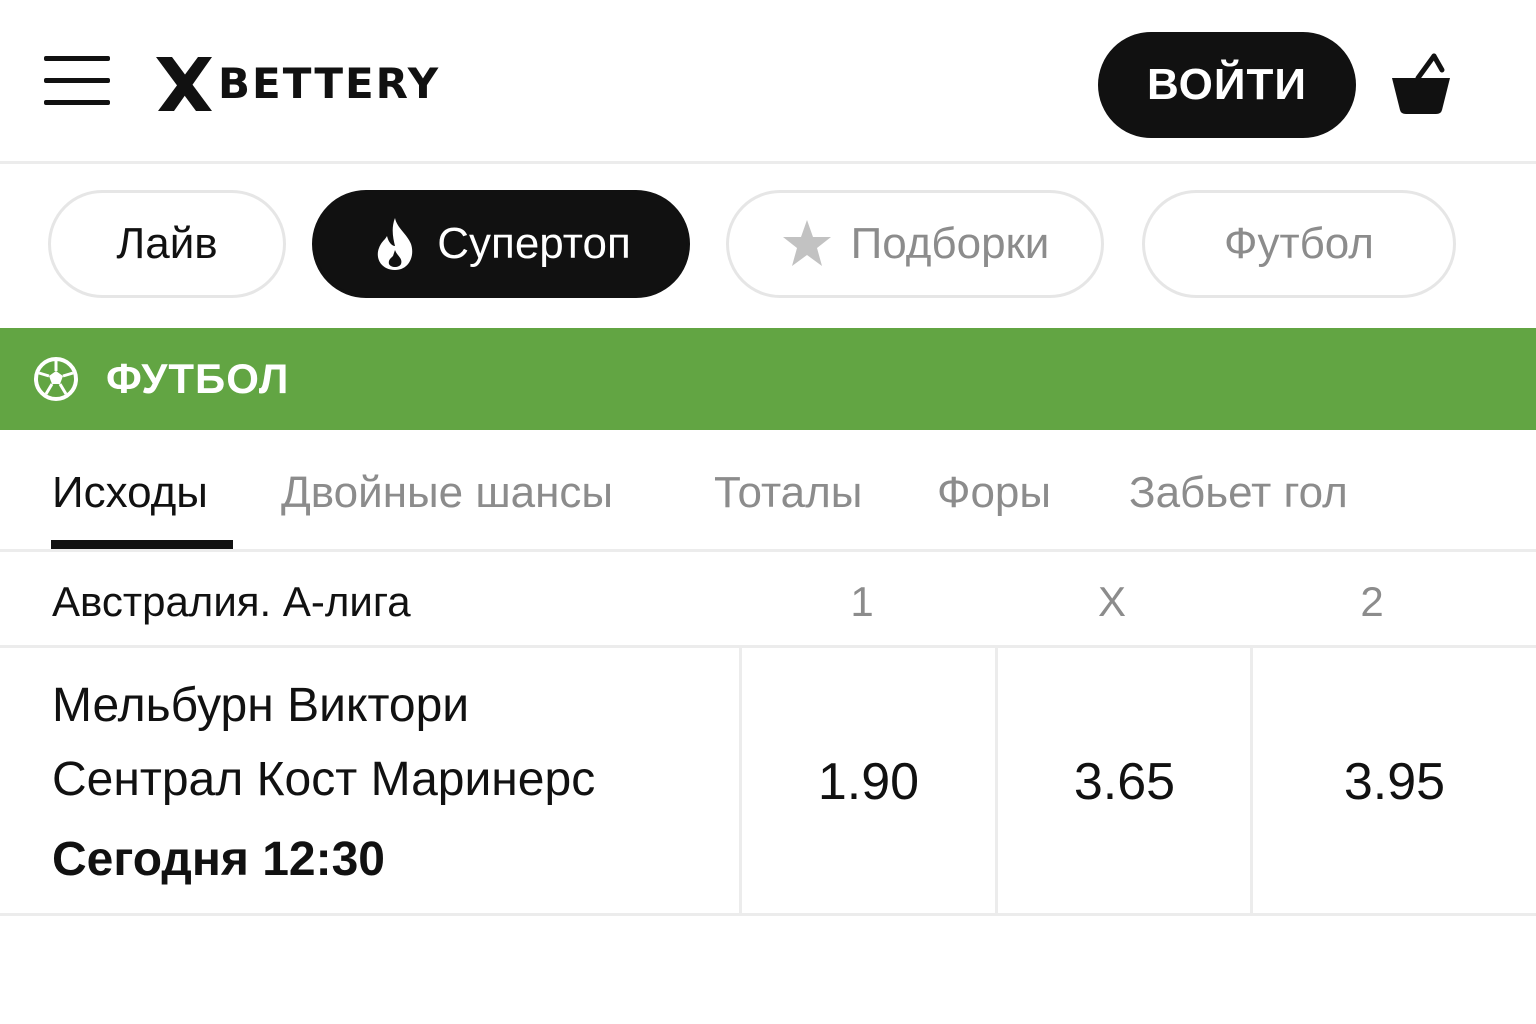 This screenshot has width=1536, height=1024. What do you see at coordinates (768, 379) in the screenshot?
I see `sport-header-football: ФУТБОЛ` at bounding box center [768, 379].